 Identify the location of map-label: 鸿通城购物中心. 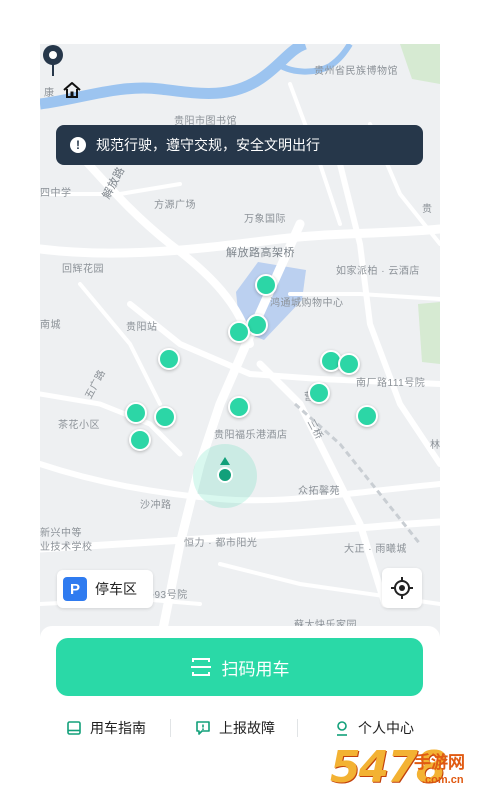
(307, 303).